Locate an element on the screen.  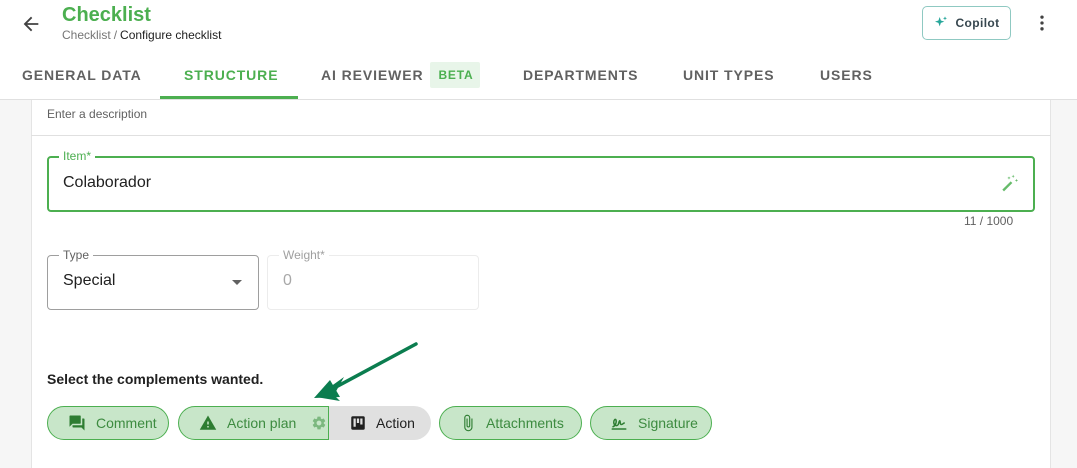
dropdown-caret-icon is located at coordinates (237, 282).